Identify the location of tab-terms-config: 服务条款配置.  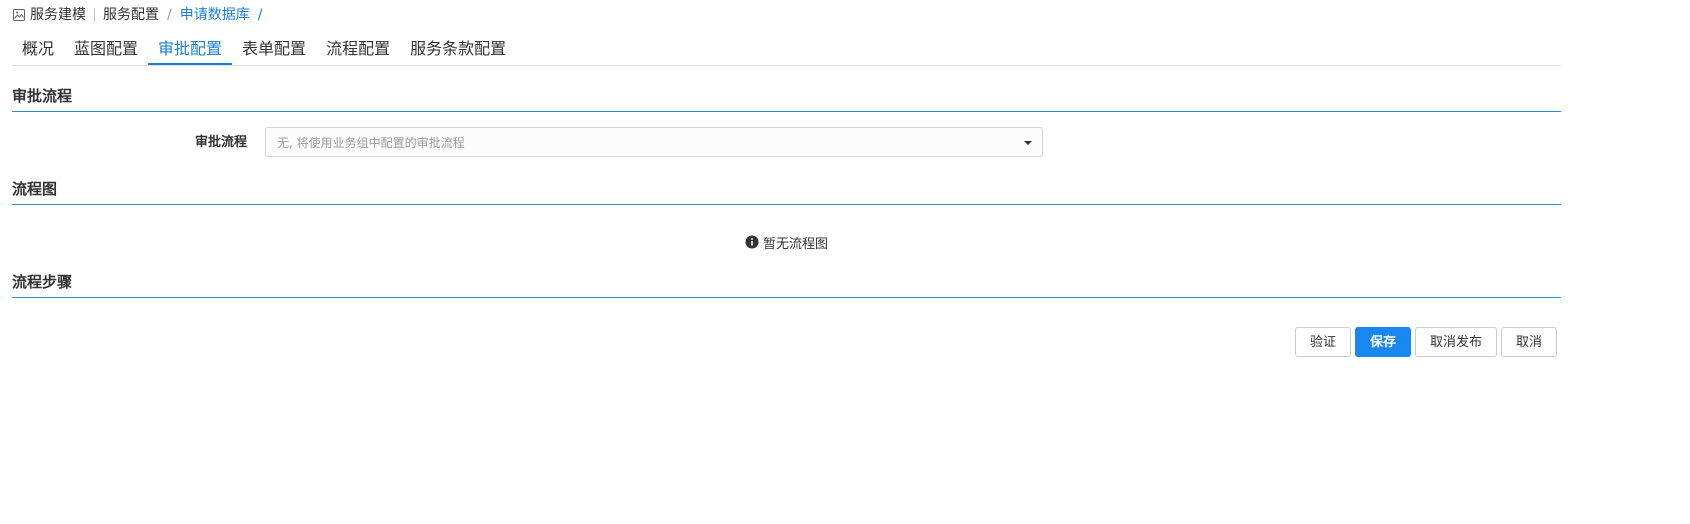
(458, 49).